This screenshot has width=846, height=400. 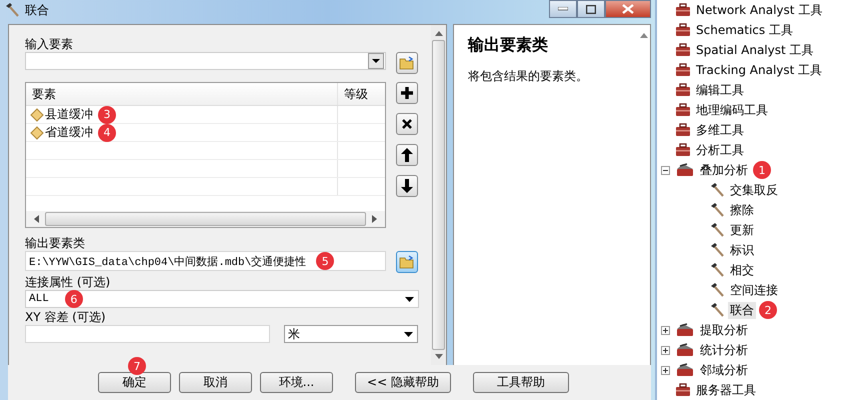 What do you see at coordinates (528, 76) in the screenshot?
I see `help-text: 将包含结果的要素类。` at bounding box center [528, 76].